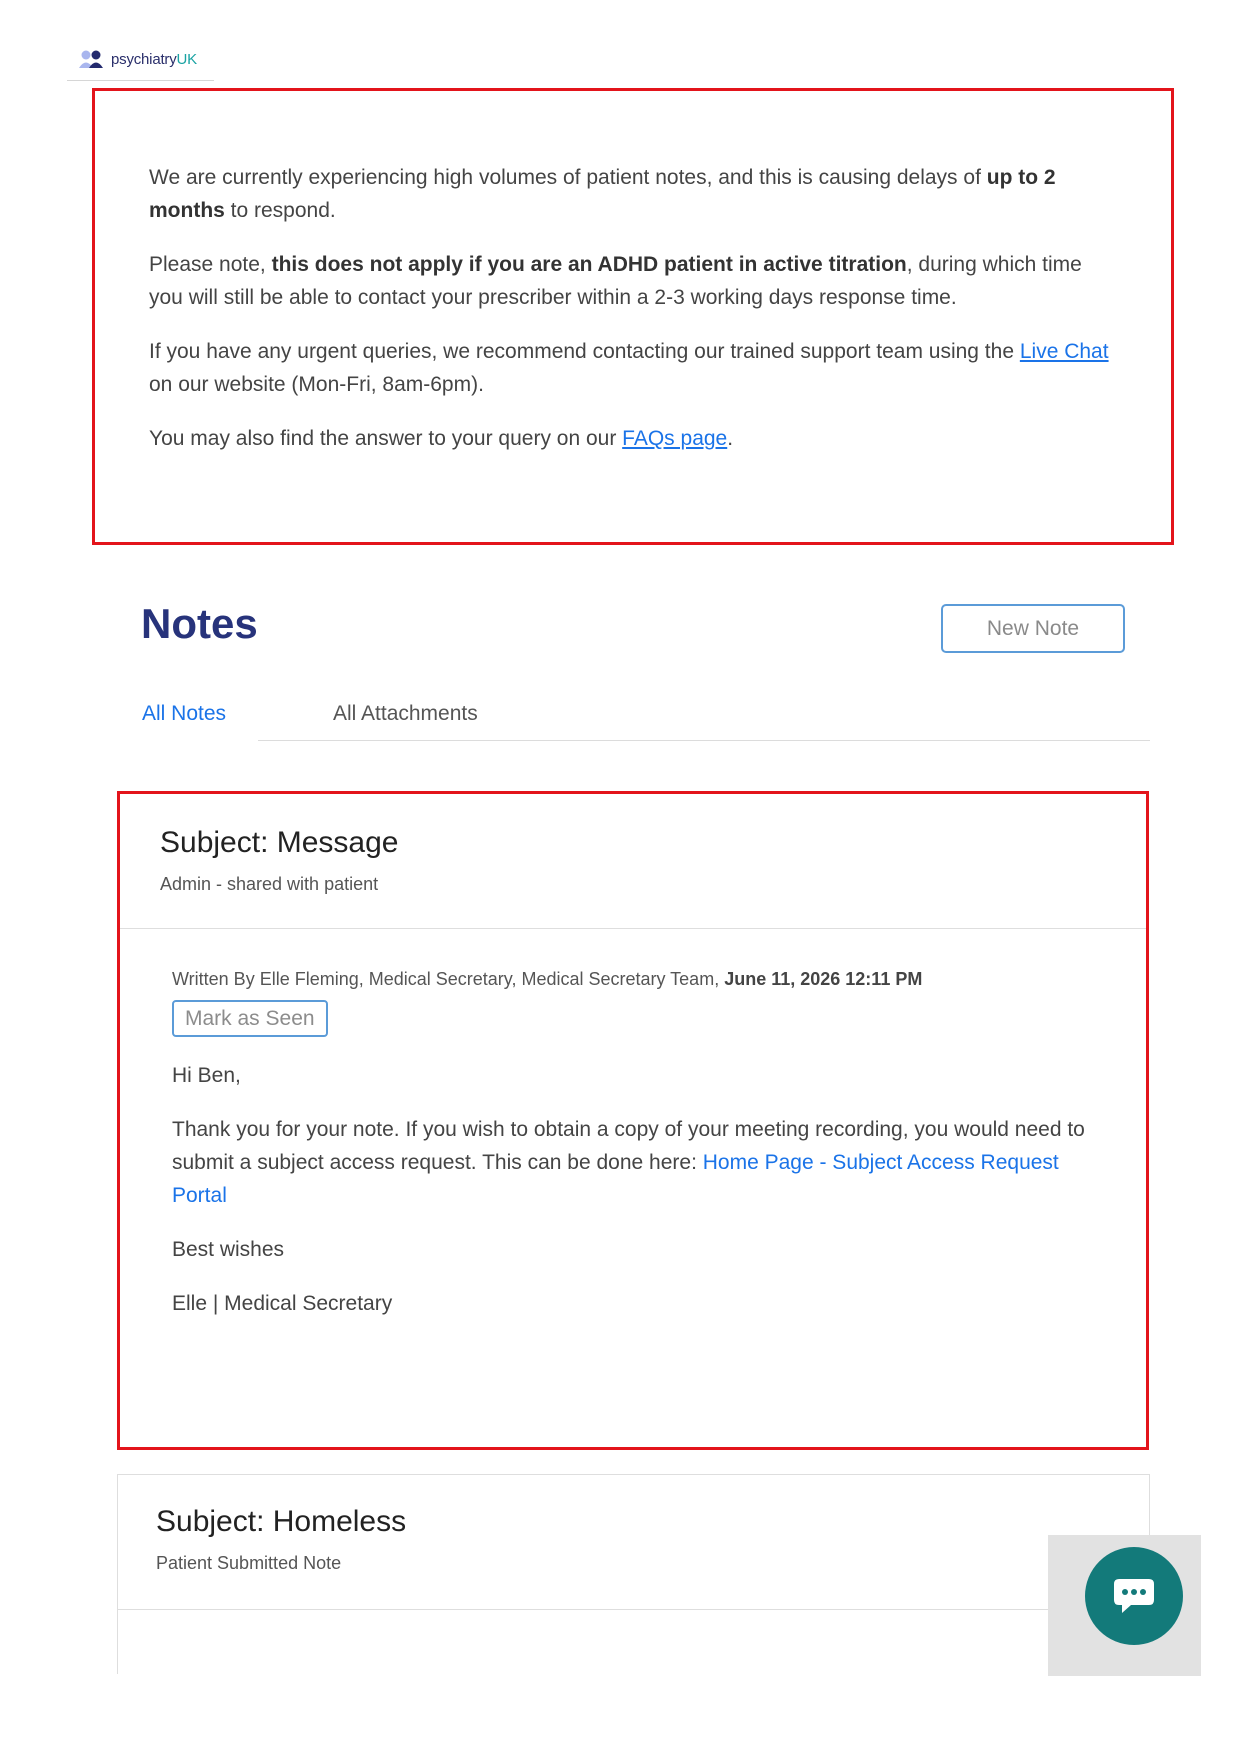 Image resolution: width=1241 pixels, height=1754 pixels. What do you see at coordinates (279, 842) in the screenshot?
I see `note-subject: Subject: Message` at bounding box center [279, 842].